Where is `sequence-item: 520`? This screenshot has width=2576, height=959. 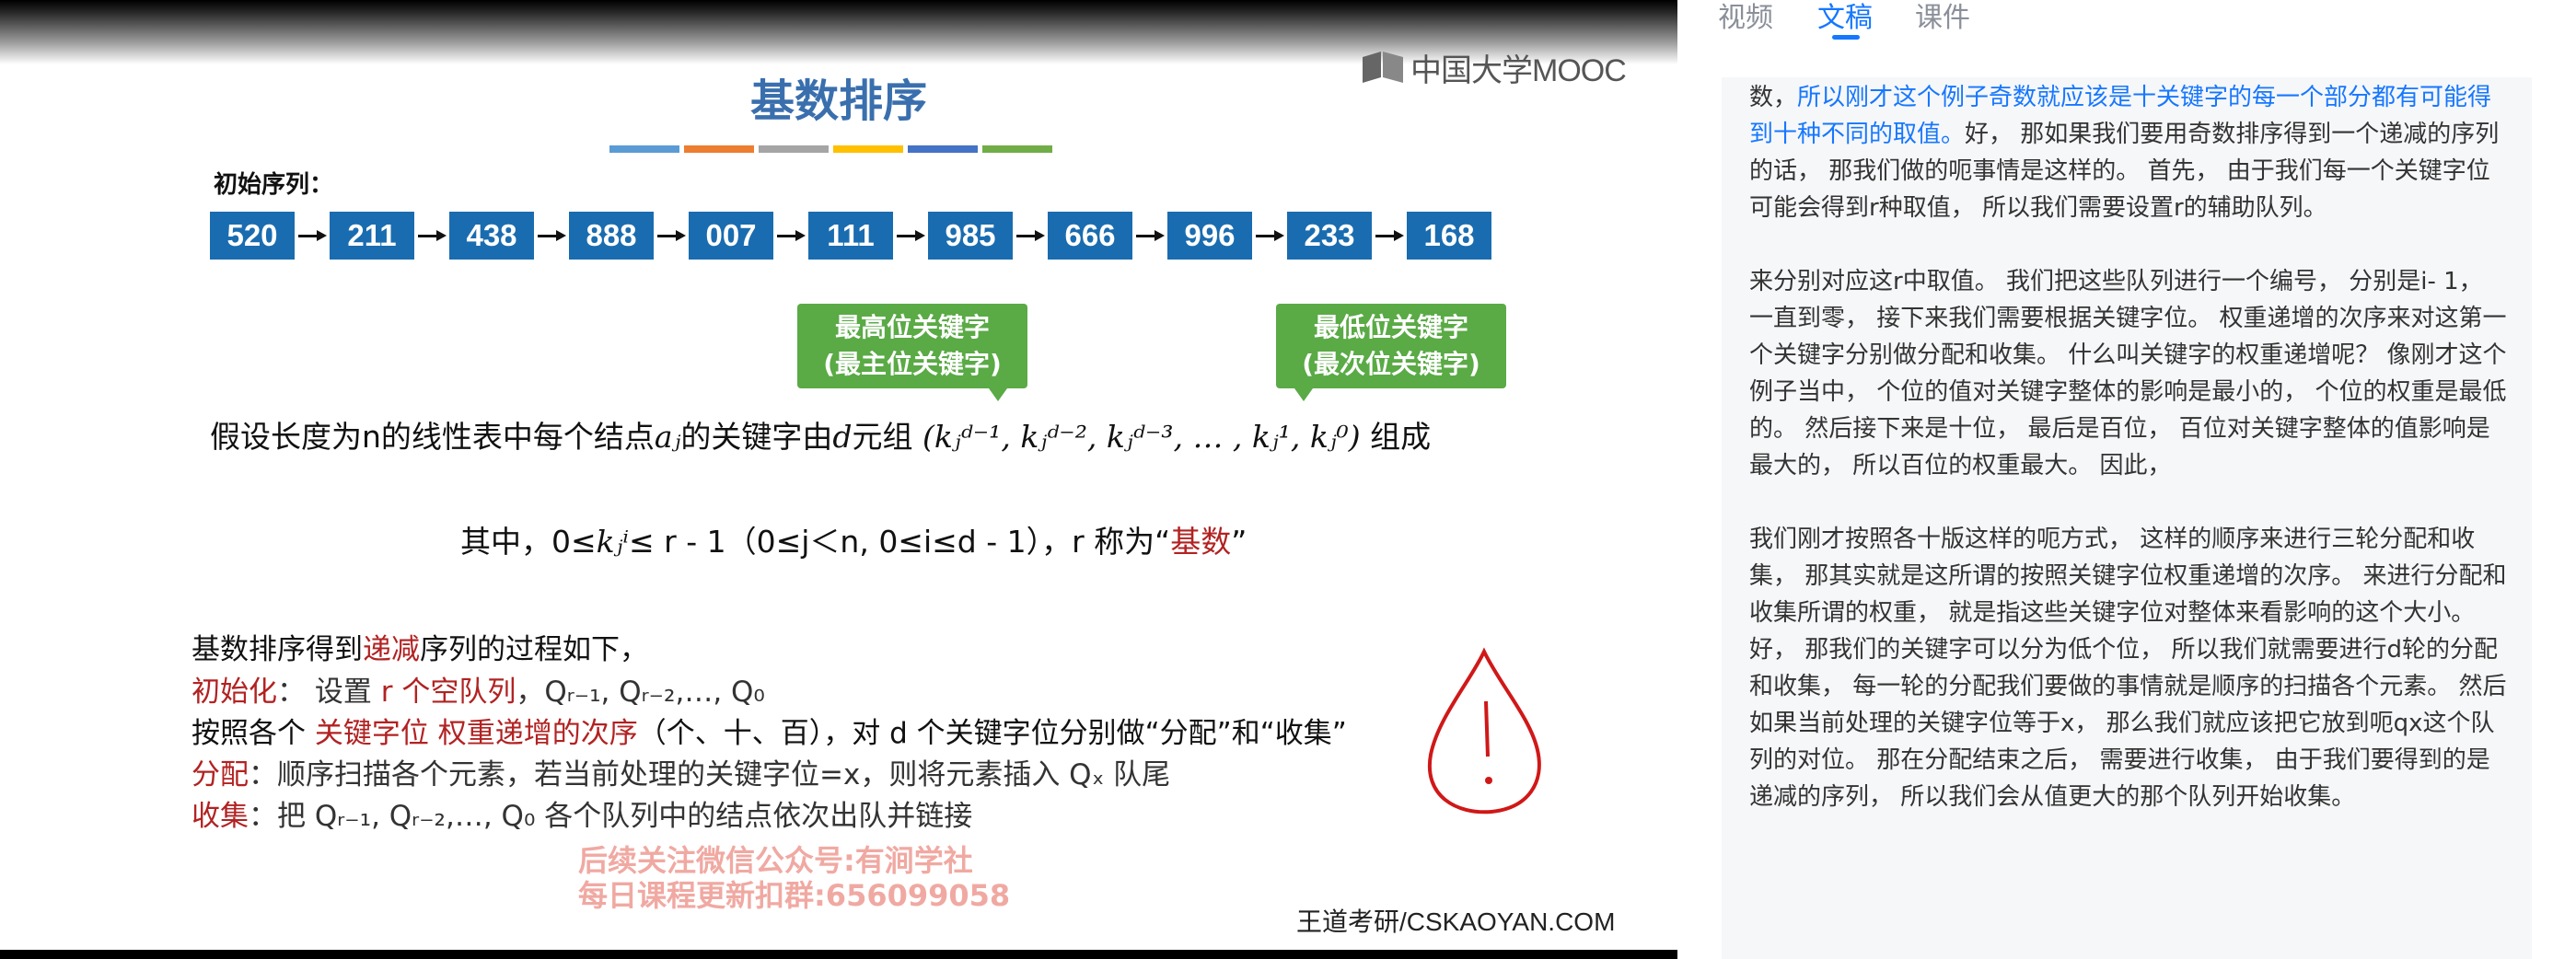
sequence-item: 520 is located at coordinates (252, 236).